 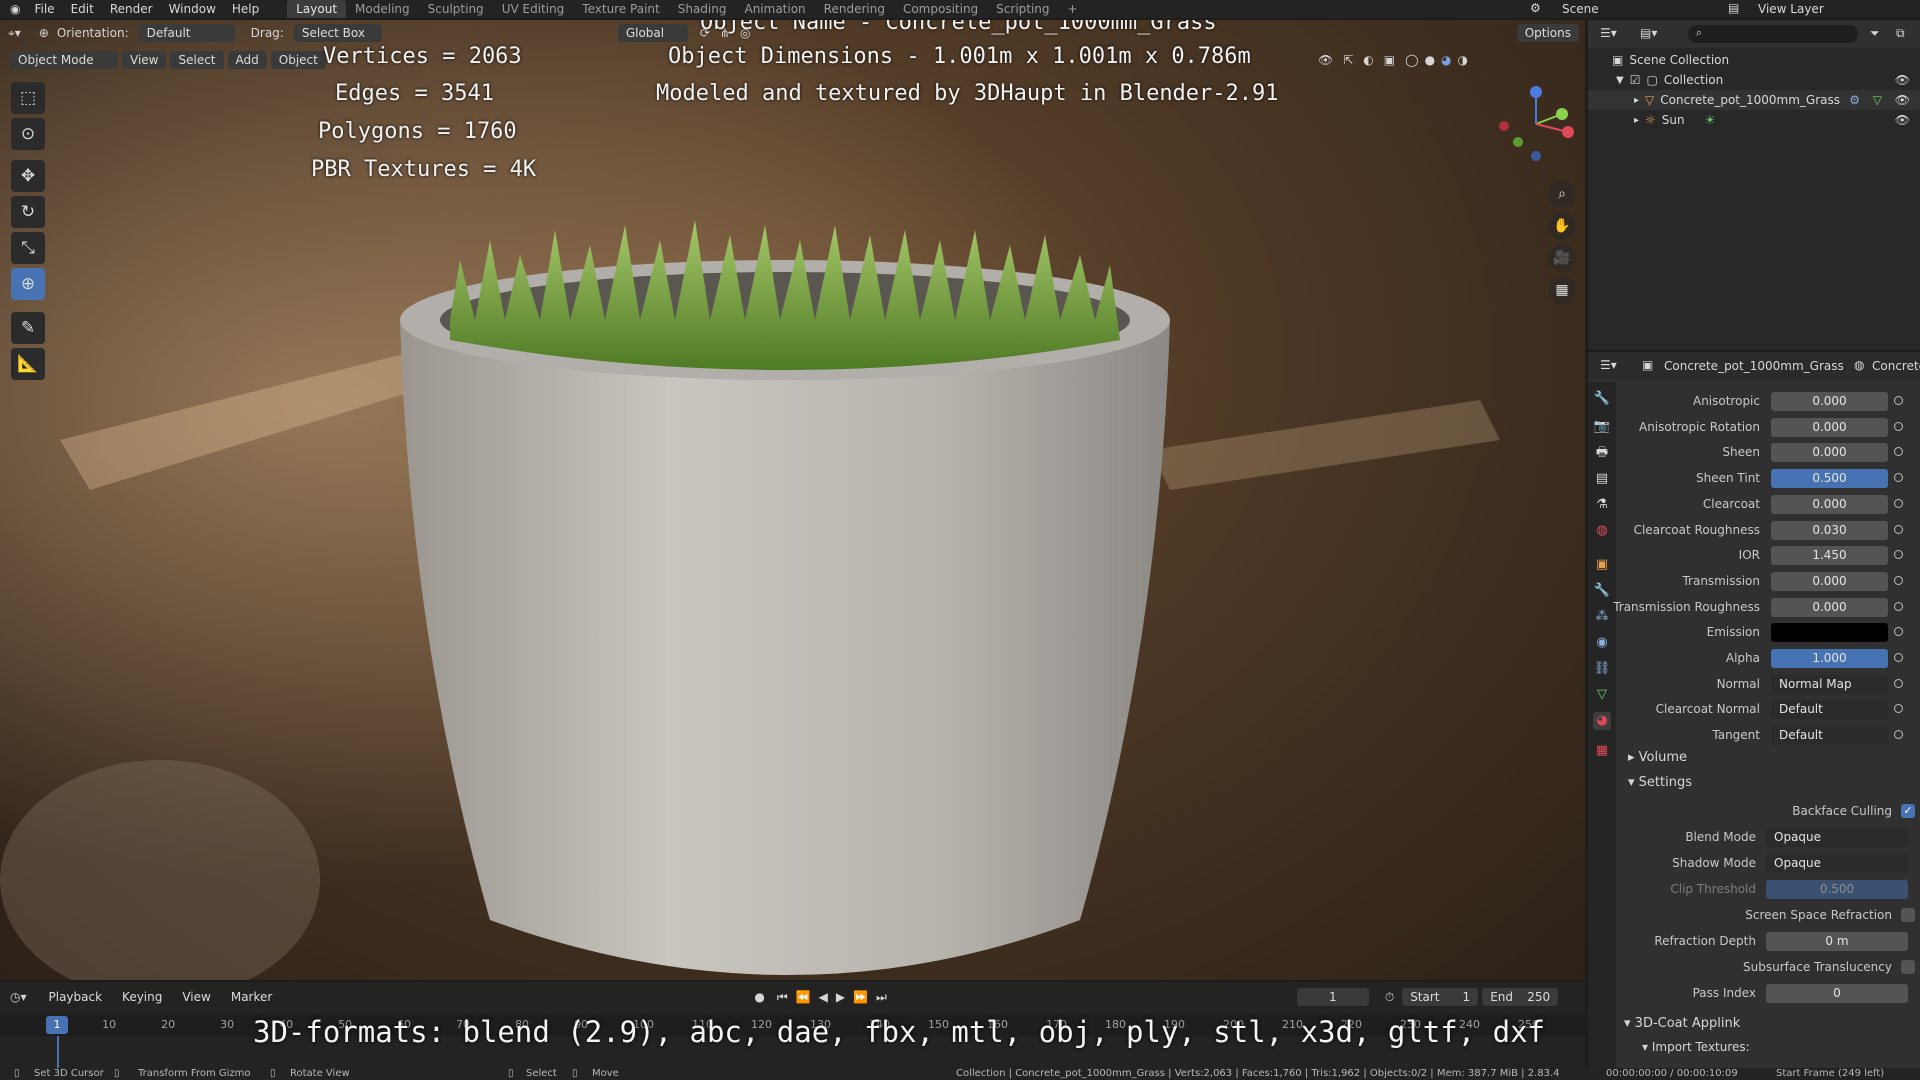 I want to click on transform-tool: ⊕, so click(x=28, y=284).